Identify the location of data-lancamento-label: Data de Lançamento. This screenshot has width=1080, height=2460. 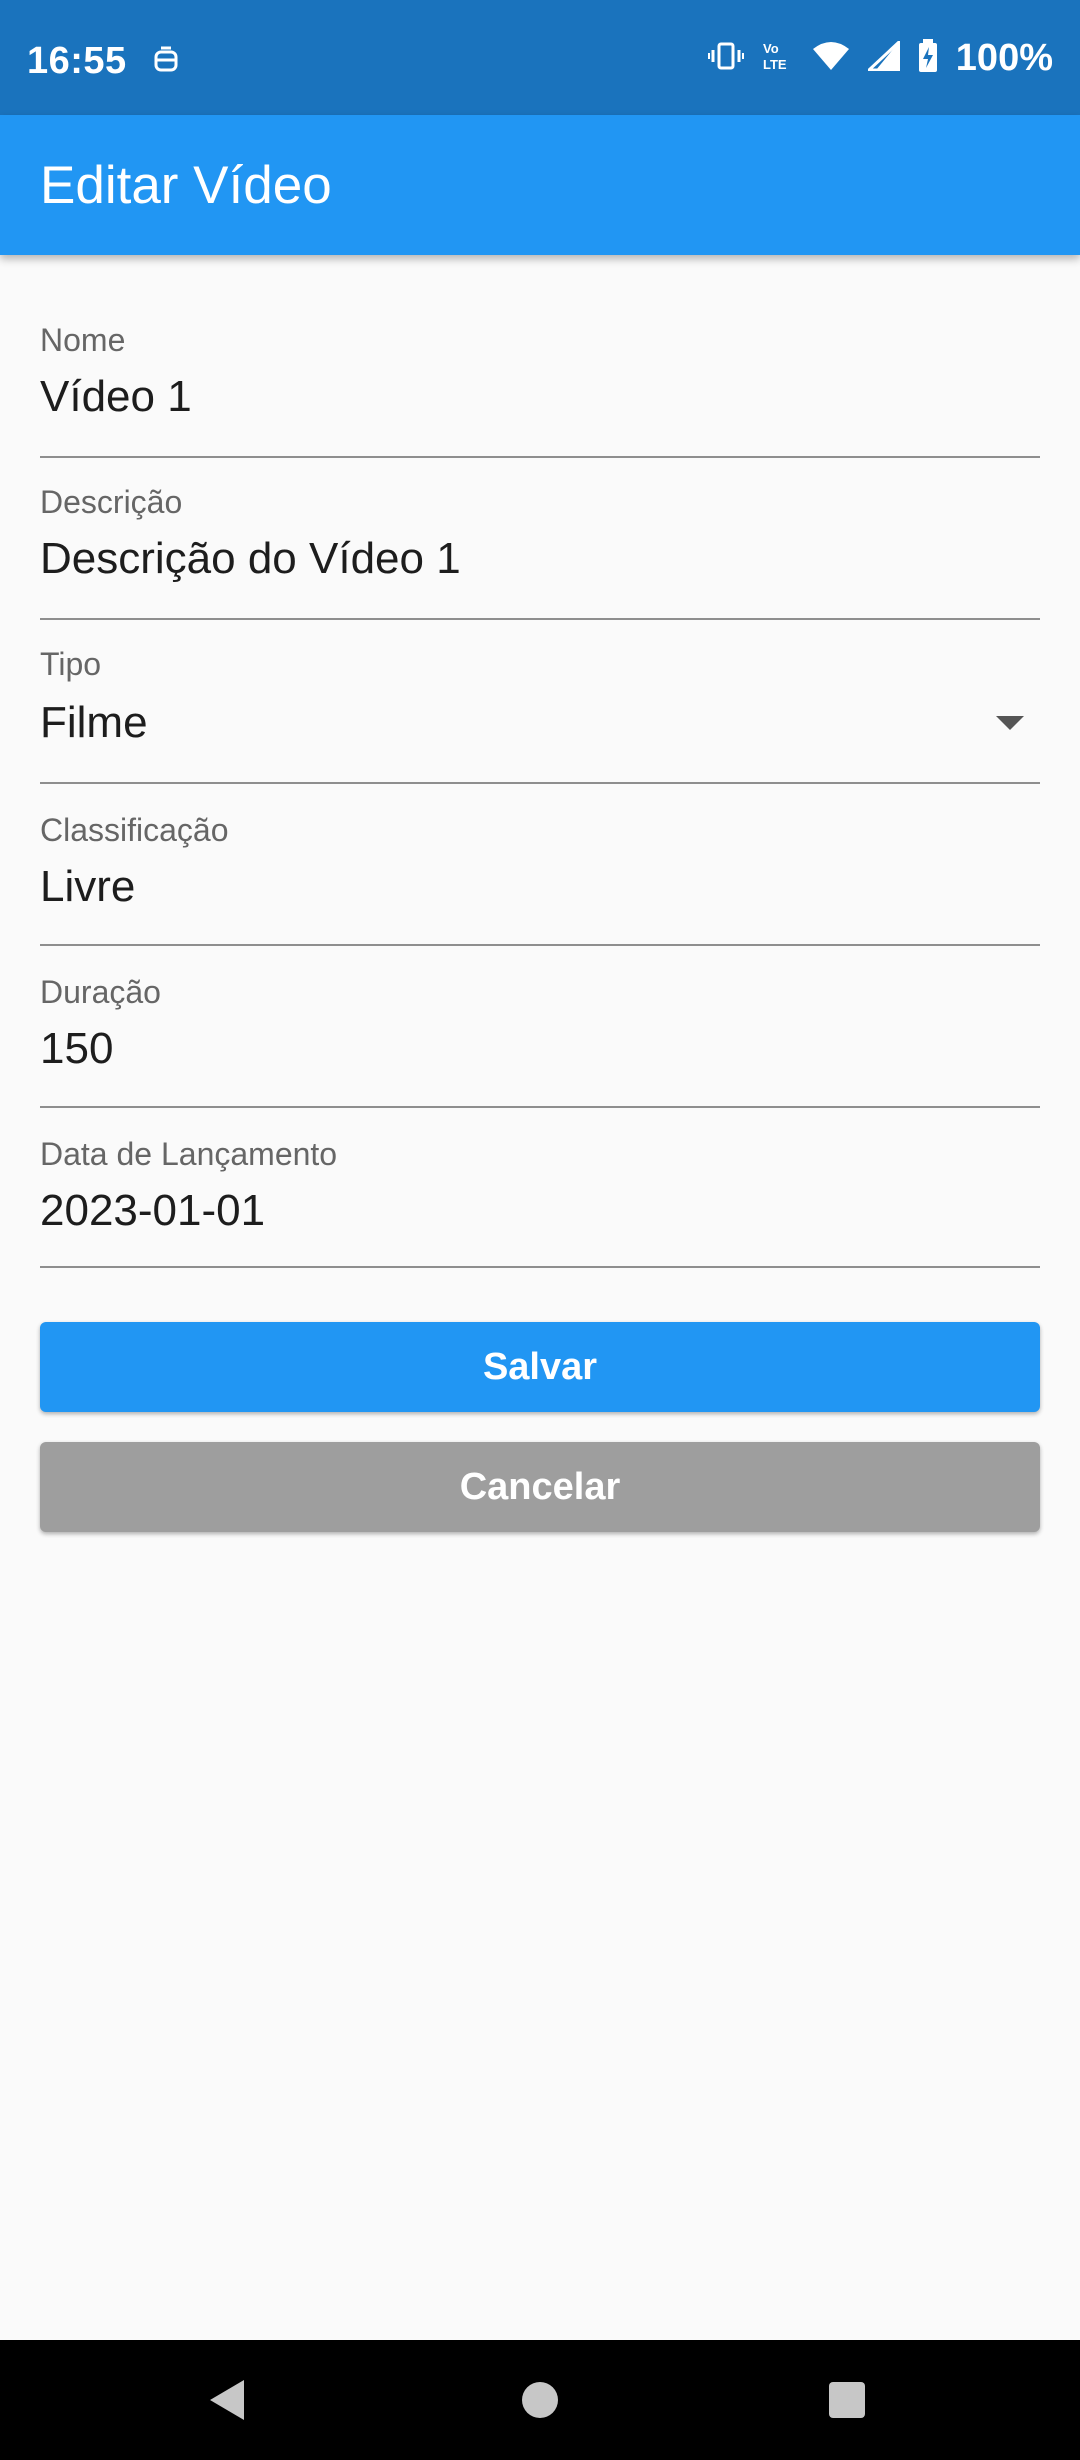
(189, 1154).